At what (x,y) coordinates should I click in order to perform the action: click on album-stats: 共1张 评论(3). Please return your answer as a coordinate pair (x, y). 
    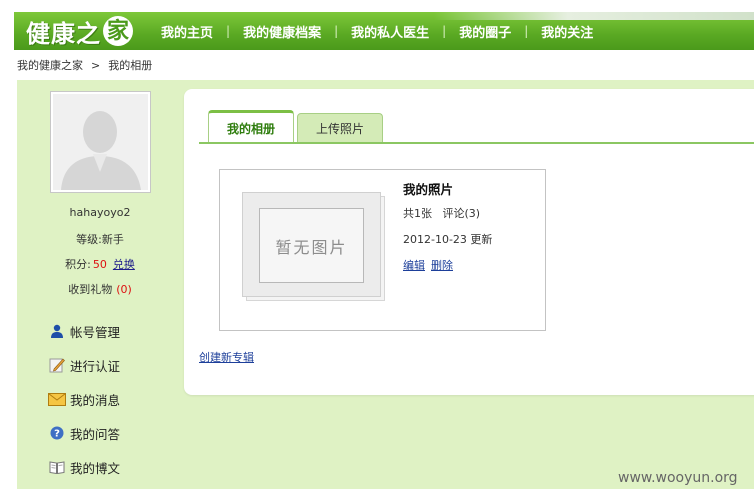
    Looking at the image, I should click on (441, 213).